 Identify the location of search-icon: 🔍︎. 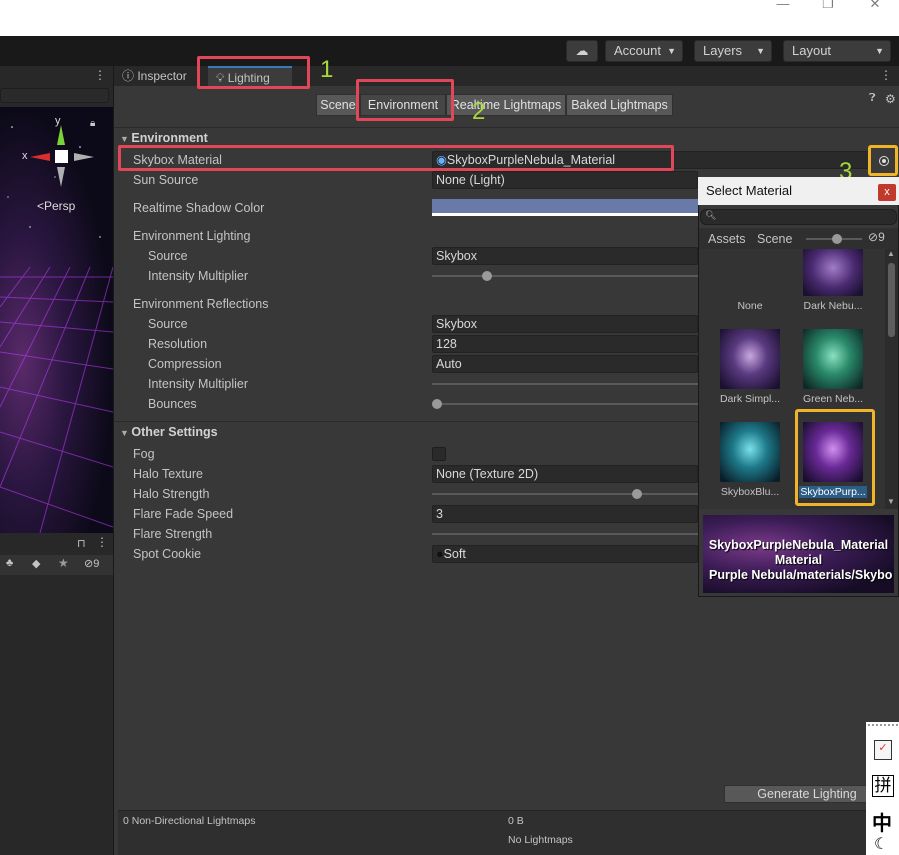
(711, 215).